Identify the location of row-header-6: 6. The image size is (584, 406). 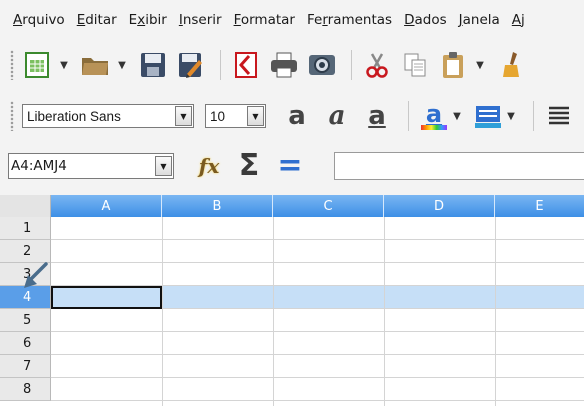
(25, 343).